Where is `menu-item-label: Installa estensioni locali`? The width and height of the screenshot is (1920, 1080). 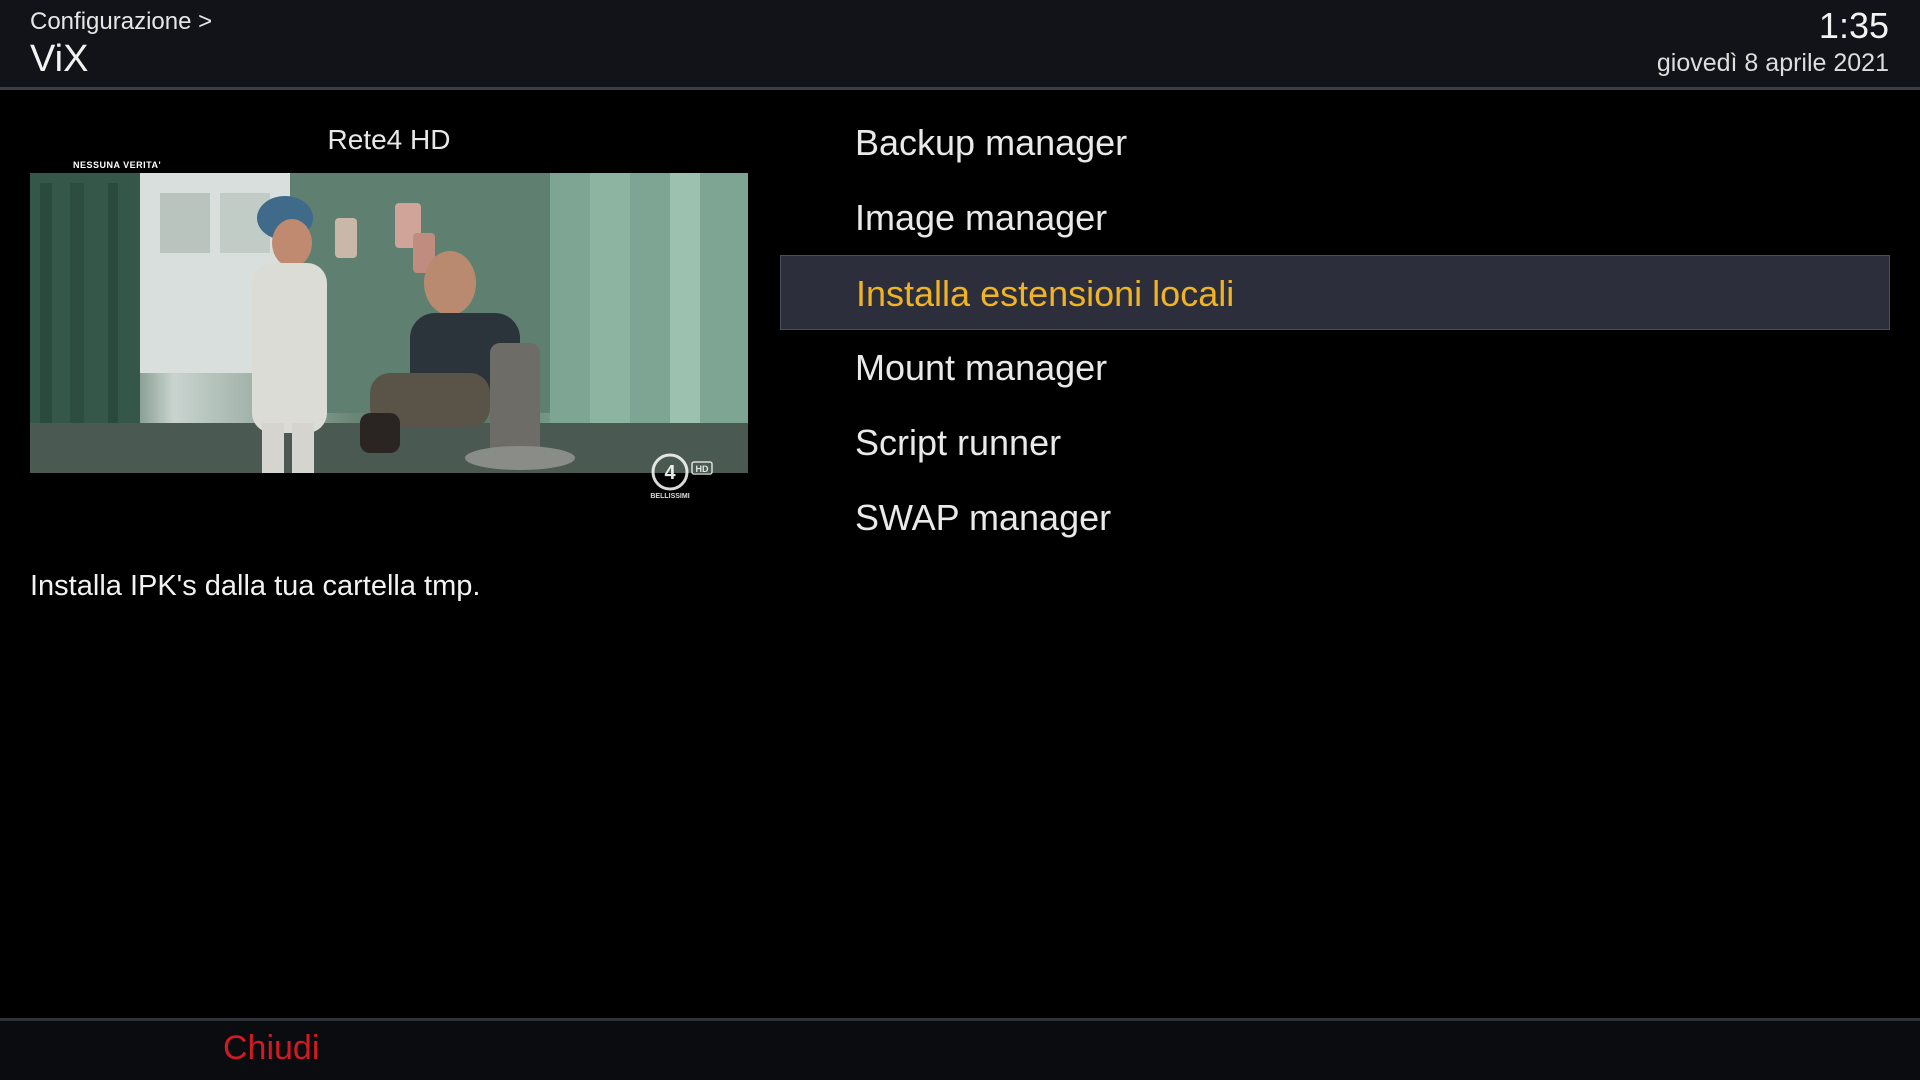
menu-item-label: Installa estensioni locali is located at coordinates (1045, 293).